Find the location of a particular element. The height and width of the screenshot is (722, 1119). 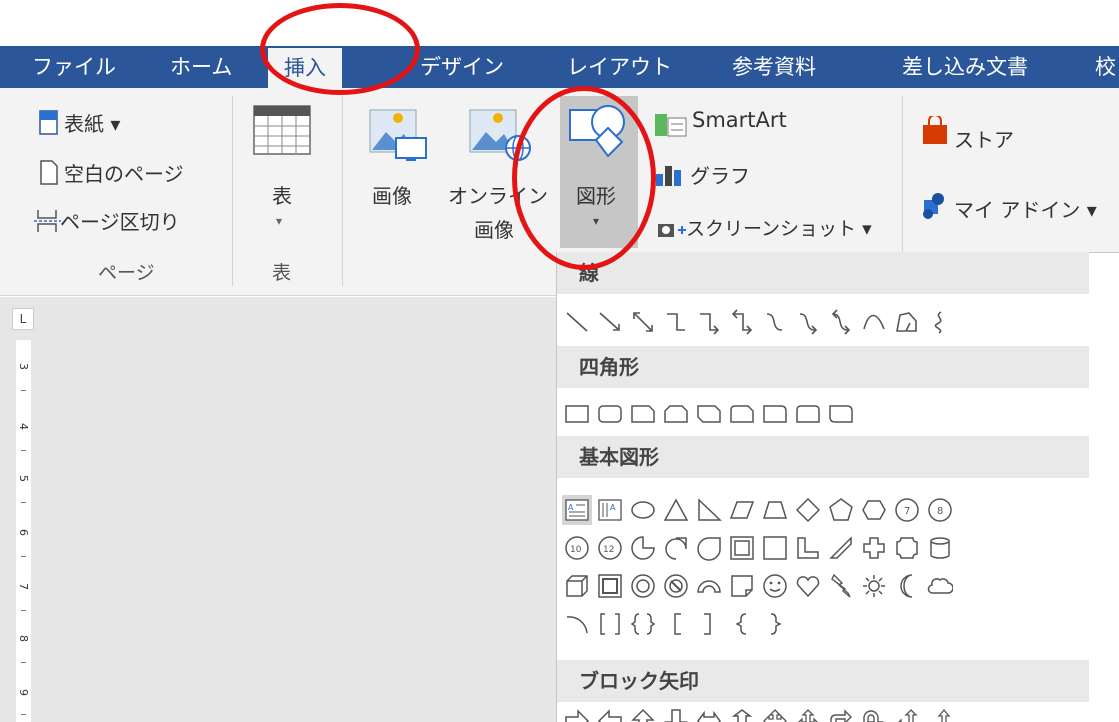

down-arrow-icon is located at coordinates (676, 714).